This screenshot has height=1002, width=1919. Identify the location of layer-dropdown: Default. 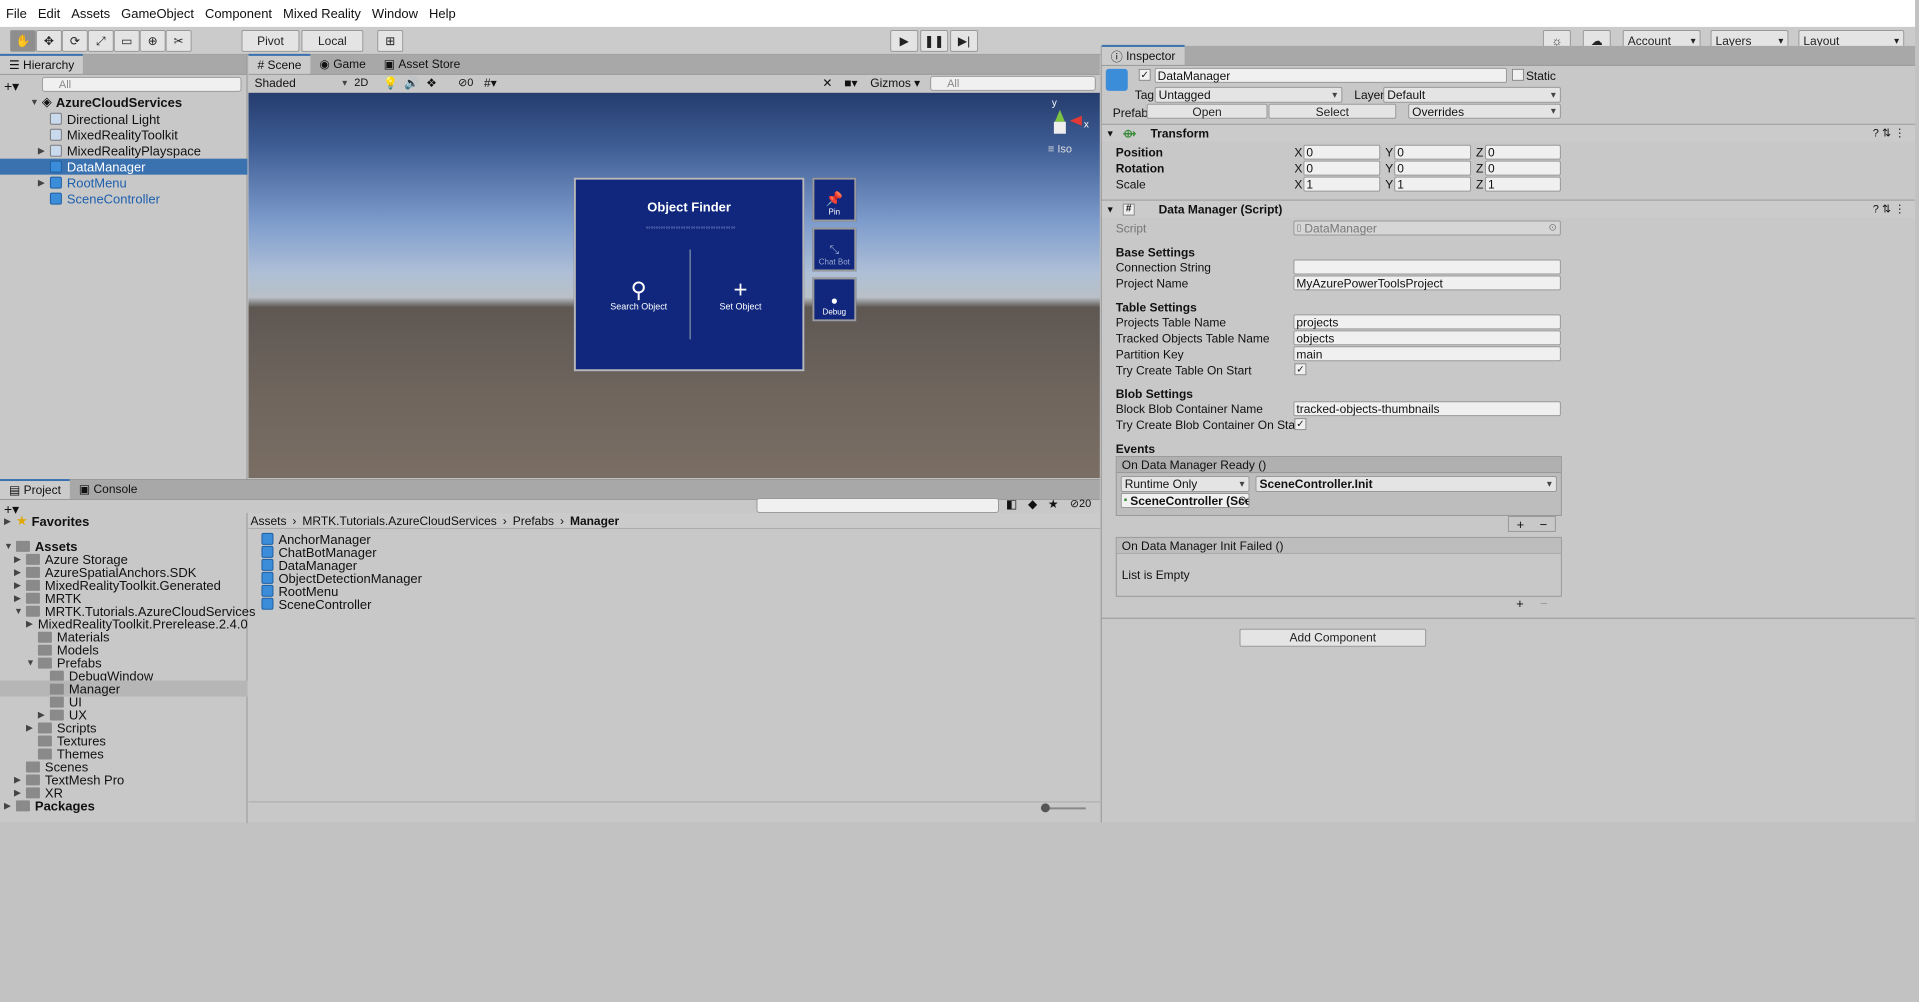
(1472, 94).